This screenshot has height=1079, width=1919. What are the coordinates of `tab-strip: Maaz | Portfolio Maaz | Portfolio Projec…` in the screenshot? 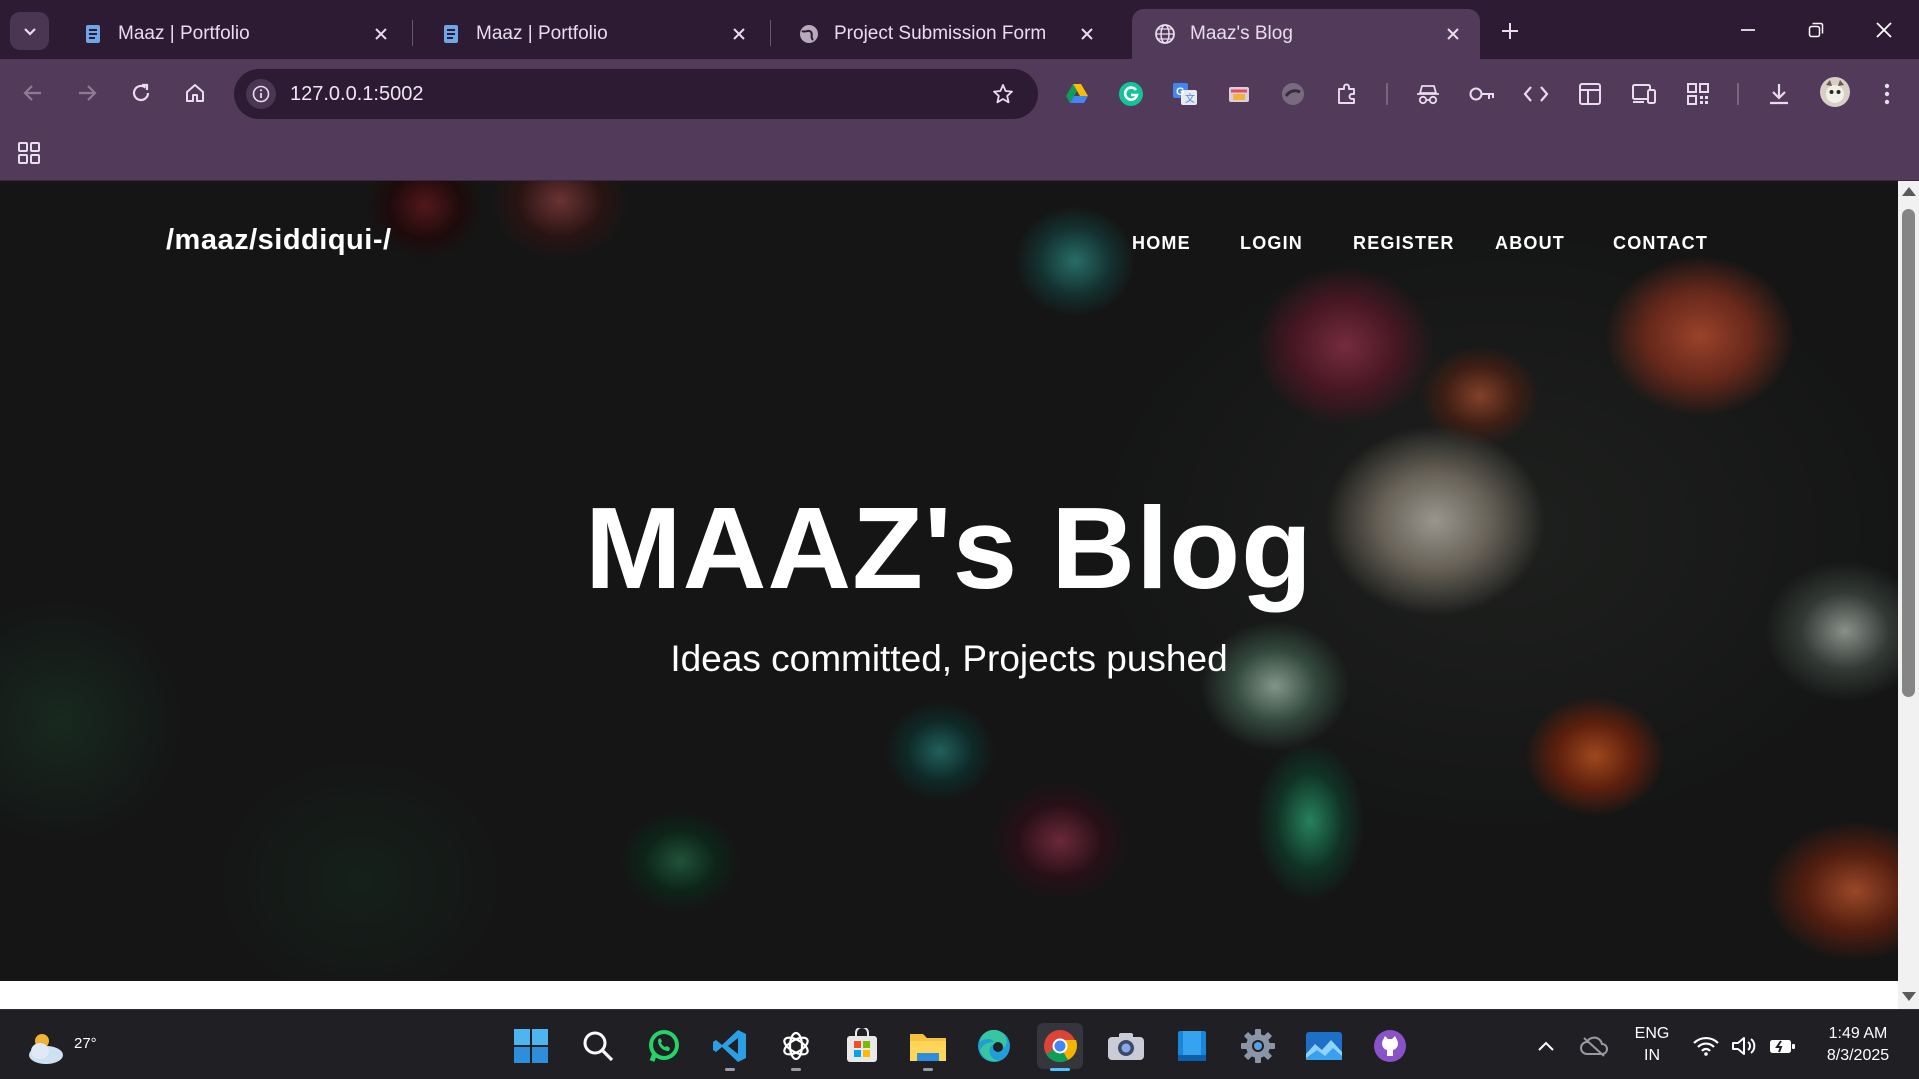 It's located at (959, 29).